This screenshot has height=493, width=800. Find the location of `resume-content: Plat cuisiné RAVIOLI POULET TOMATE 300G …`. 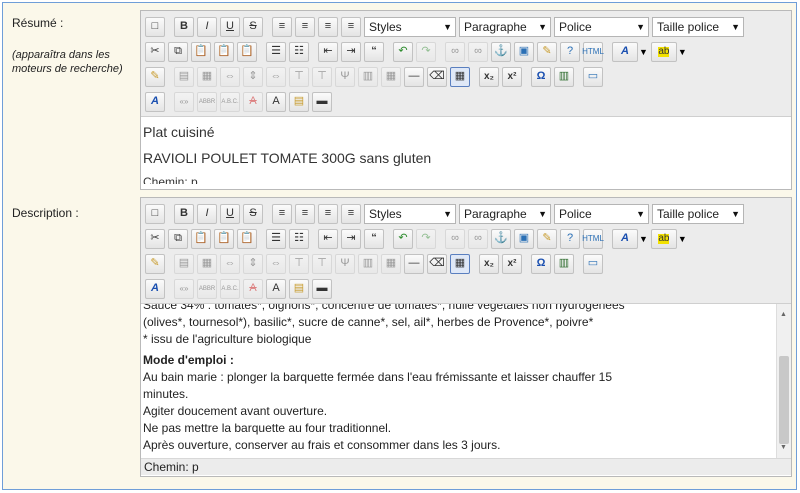

resume-content: Plat cuisiné RAVIOLI POULET TOMATE 300G … is located at coordinates (466, 150).